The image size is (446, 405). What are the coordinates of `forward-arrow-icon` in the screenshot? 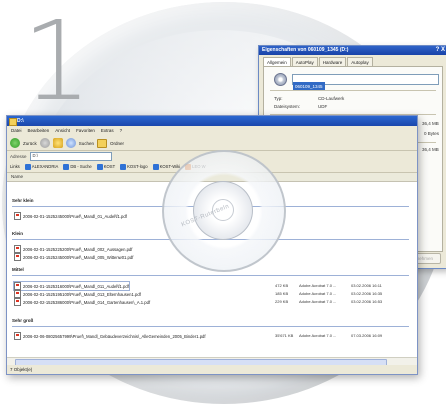 It's located at (44, 143).